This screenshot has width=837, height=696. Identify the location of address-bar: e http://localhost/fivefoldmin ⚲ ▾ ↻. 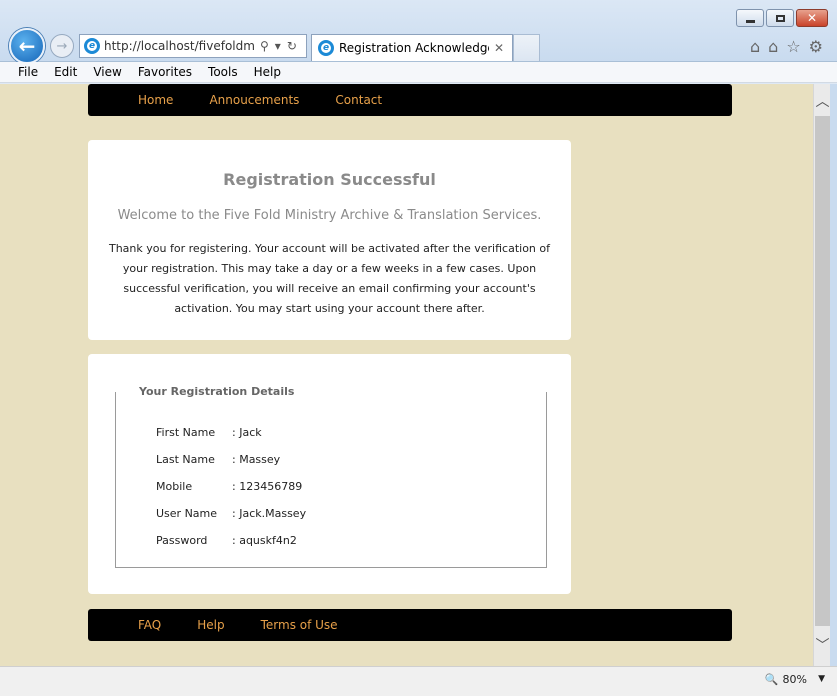
(193, 46).